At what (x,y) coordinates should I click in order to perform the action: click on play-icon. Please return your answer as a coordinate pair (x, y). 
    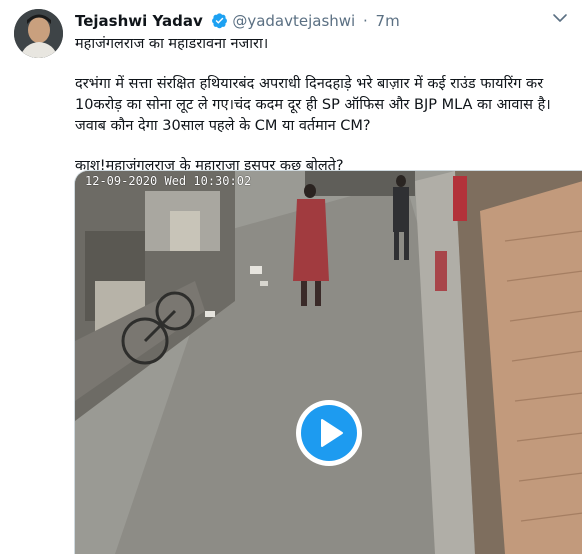
    Looking at the image, I should click on (332, 433).